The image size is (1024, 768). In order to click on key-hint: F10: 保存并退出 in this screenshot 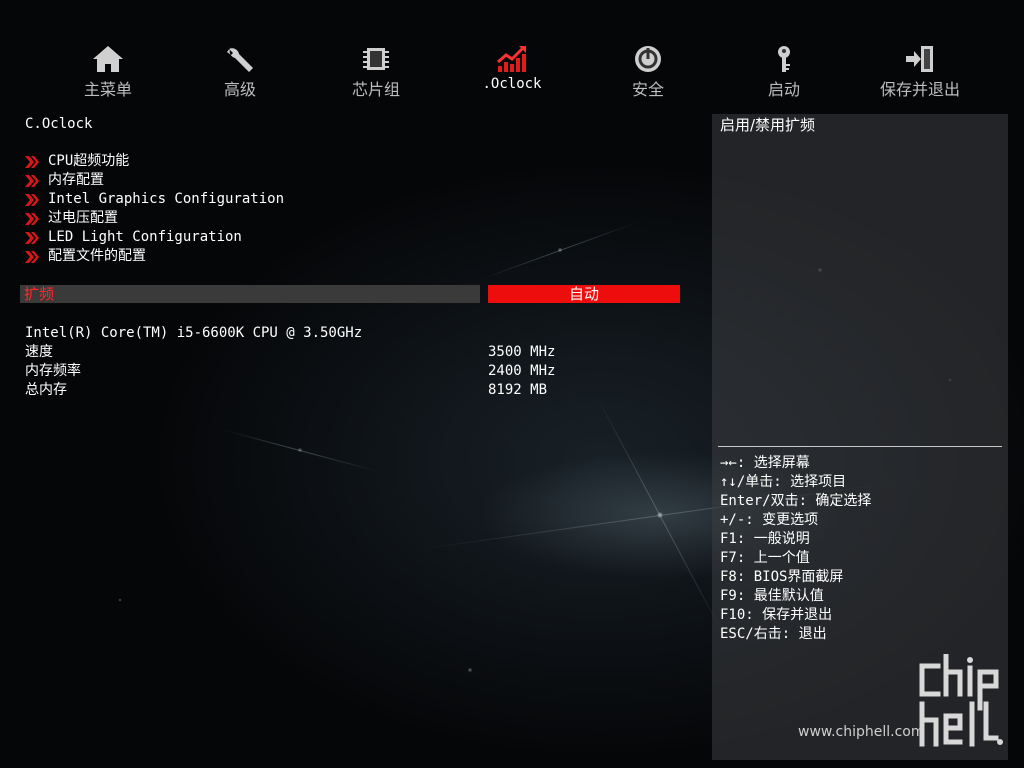, I will do `click(776, 615)`.